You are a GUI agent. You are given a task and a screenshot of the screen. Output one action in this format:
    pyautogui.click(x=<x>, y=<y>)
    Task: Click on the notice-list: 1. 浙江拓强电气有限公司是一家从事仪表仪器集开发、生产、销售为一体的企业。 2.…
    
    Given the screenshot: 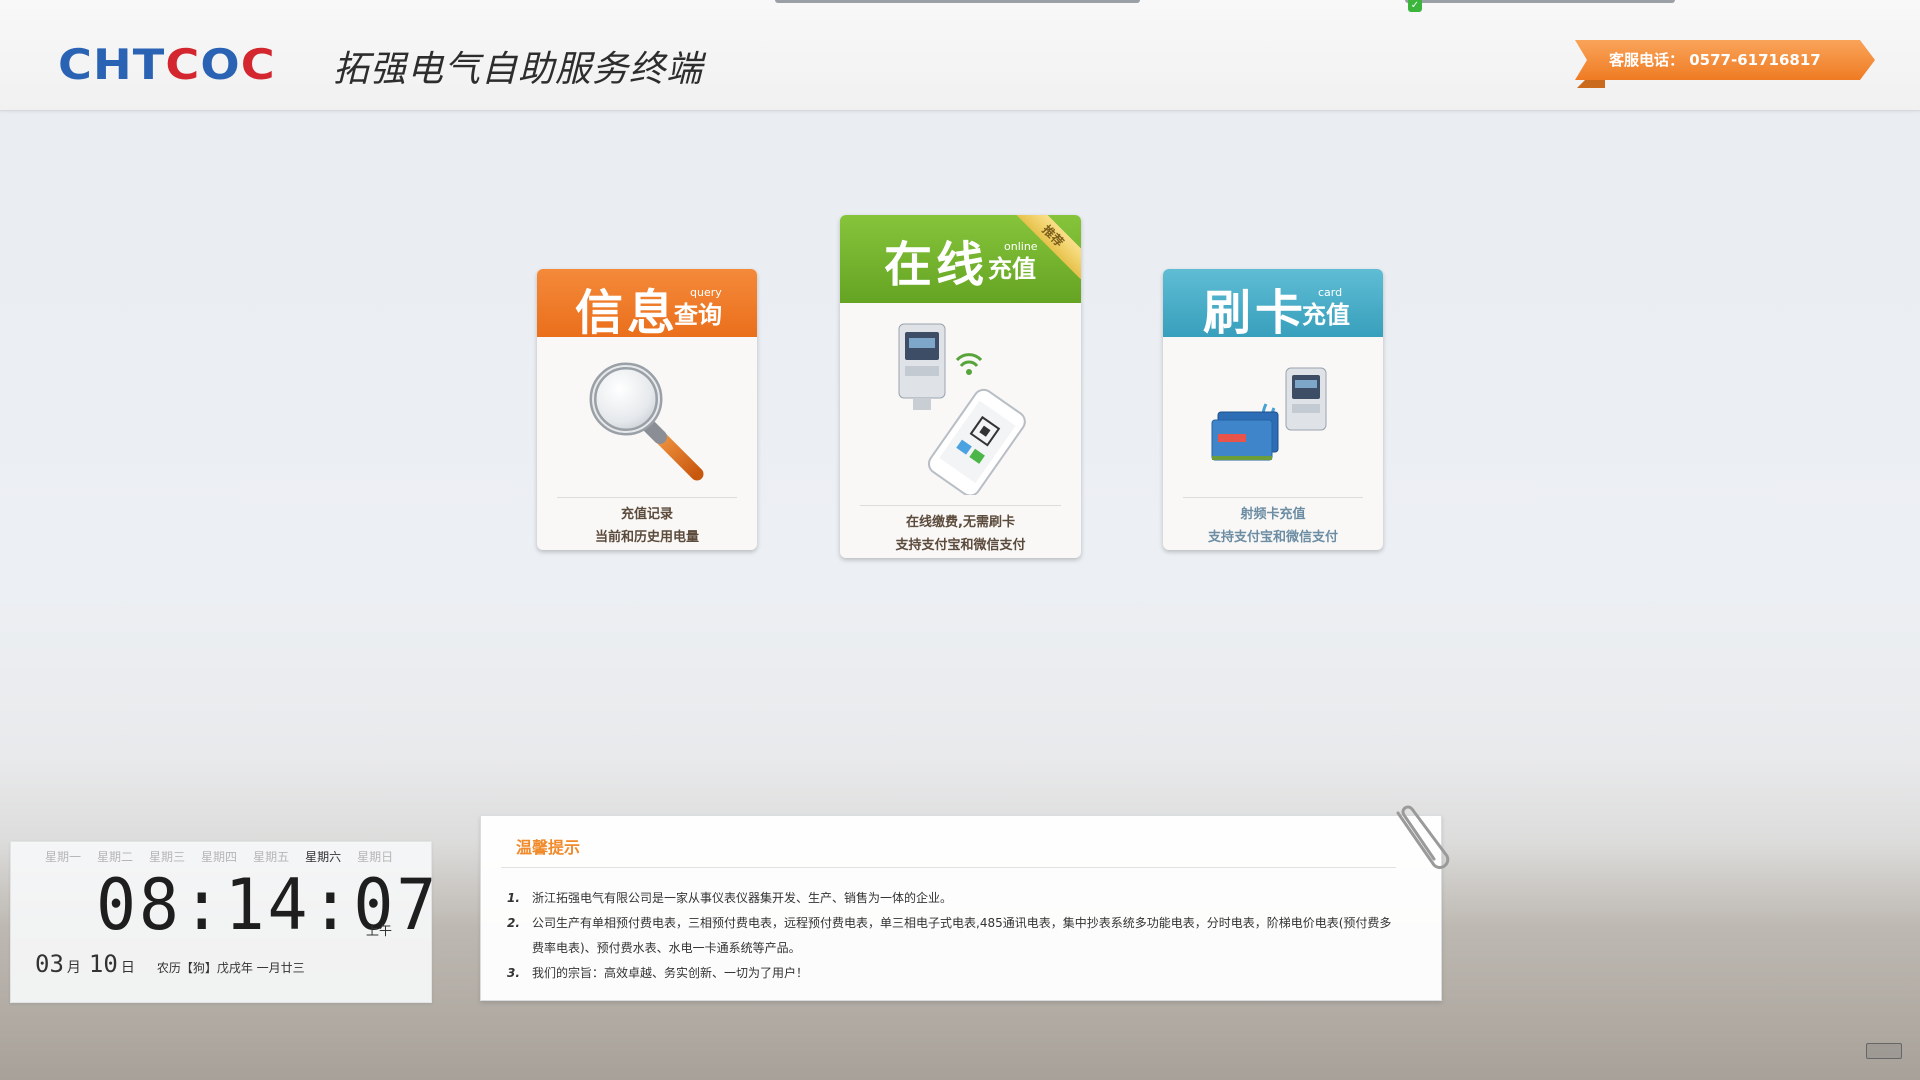 What is the action you would take?
    pyautogui.click(x=949, y=936)
    